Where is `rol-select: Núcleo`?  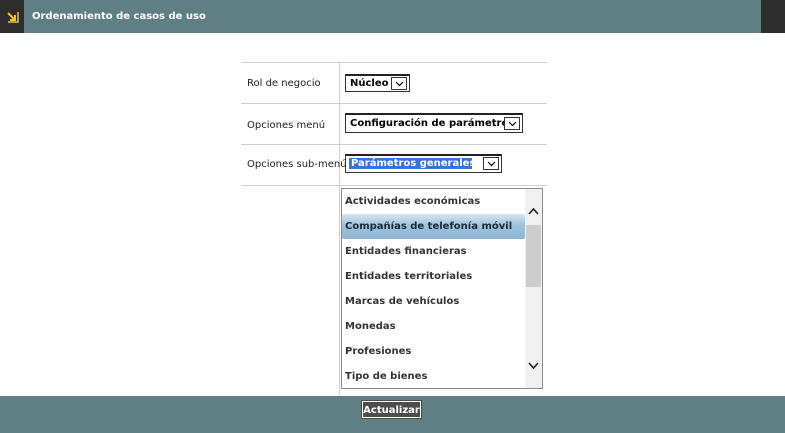
rol-select: Núcleo is located at coordinates (377, 83).